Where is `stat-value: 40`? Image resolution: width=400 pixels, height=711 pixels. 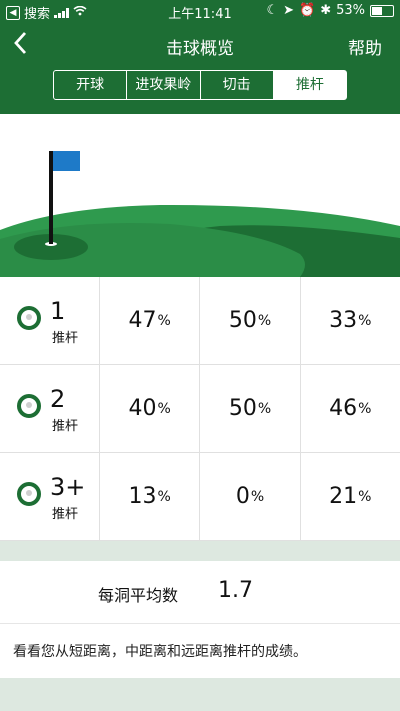
stat-value: 40 is located at coordinates (142, 408).